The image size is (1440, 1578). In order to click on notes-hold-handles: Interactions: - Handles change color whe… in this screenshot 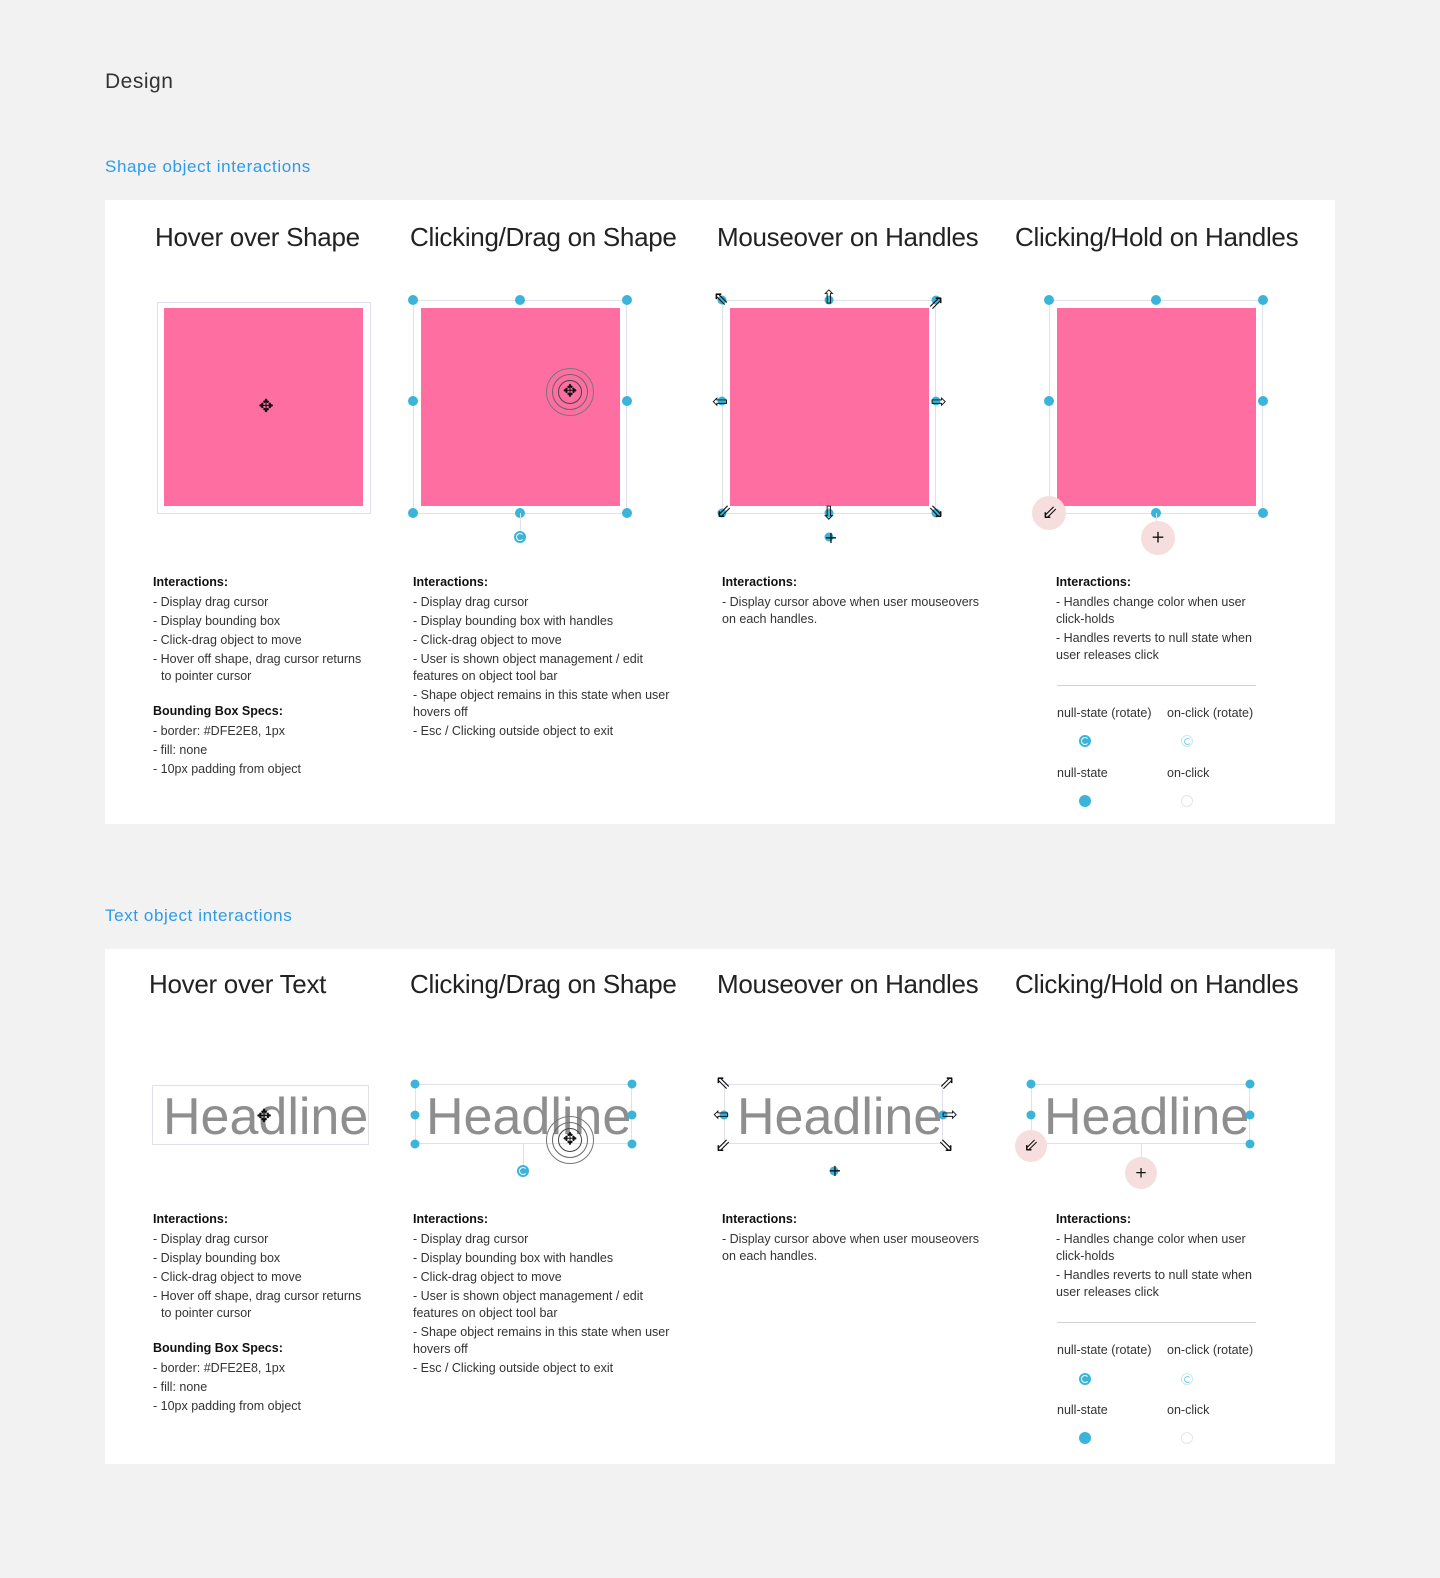, I will do `click(1154, 618)`.